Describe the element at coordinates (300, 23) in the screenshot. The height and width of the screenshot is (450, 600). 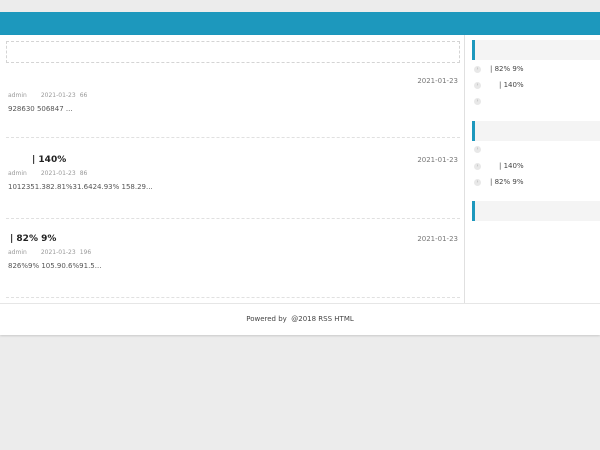
I see `top-nav-bar` at that location.